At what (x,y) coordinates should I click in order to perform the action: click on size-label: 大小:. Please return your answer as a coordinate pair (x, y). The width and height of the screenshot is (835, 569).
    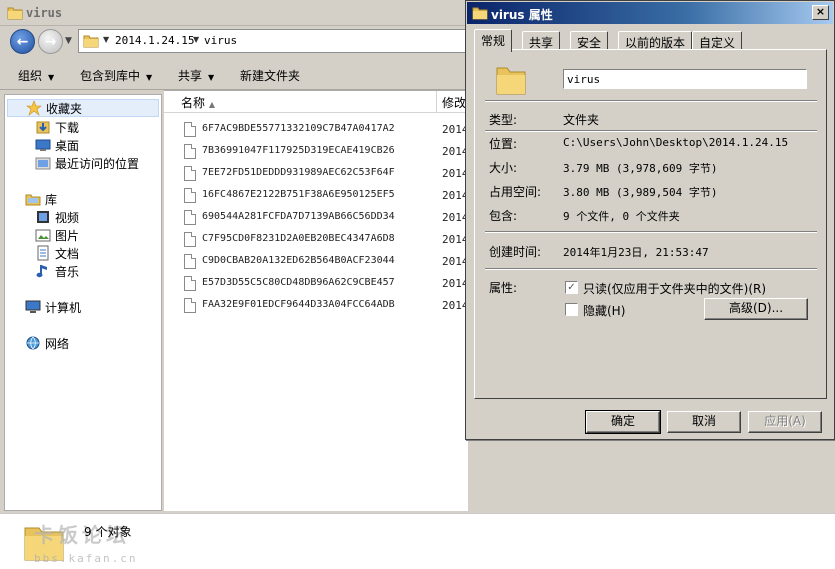
    Looking at the image, I should click on (503, 168).